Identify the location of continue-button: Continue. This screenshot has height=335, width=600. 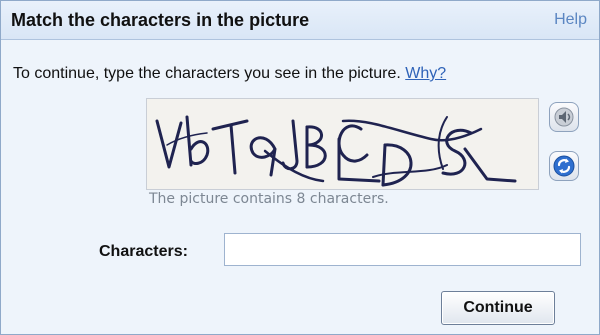
(498, 308).